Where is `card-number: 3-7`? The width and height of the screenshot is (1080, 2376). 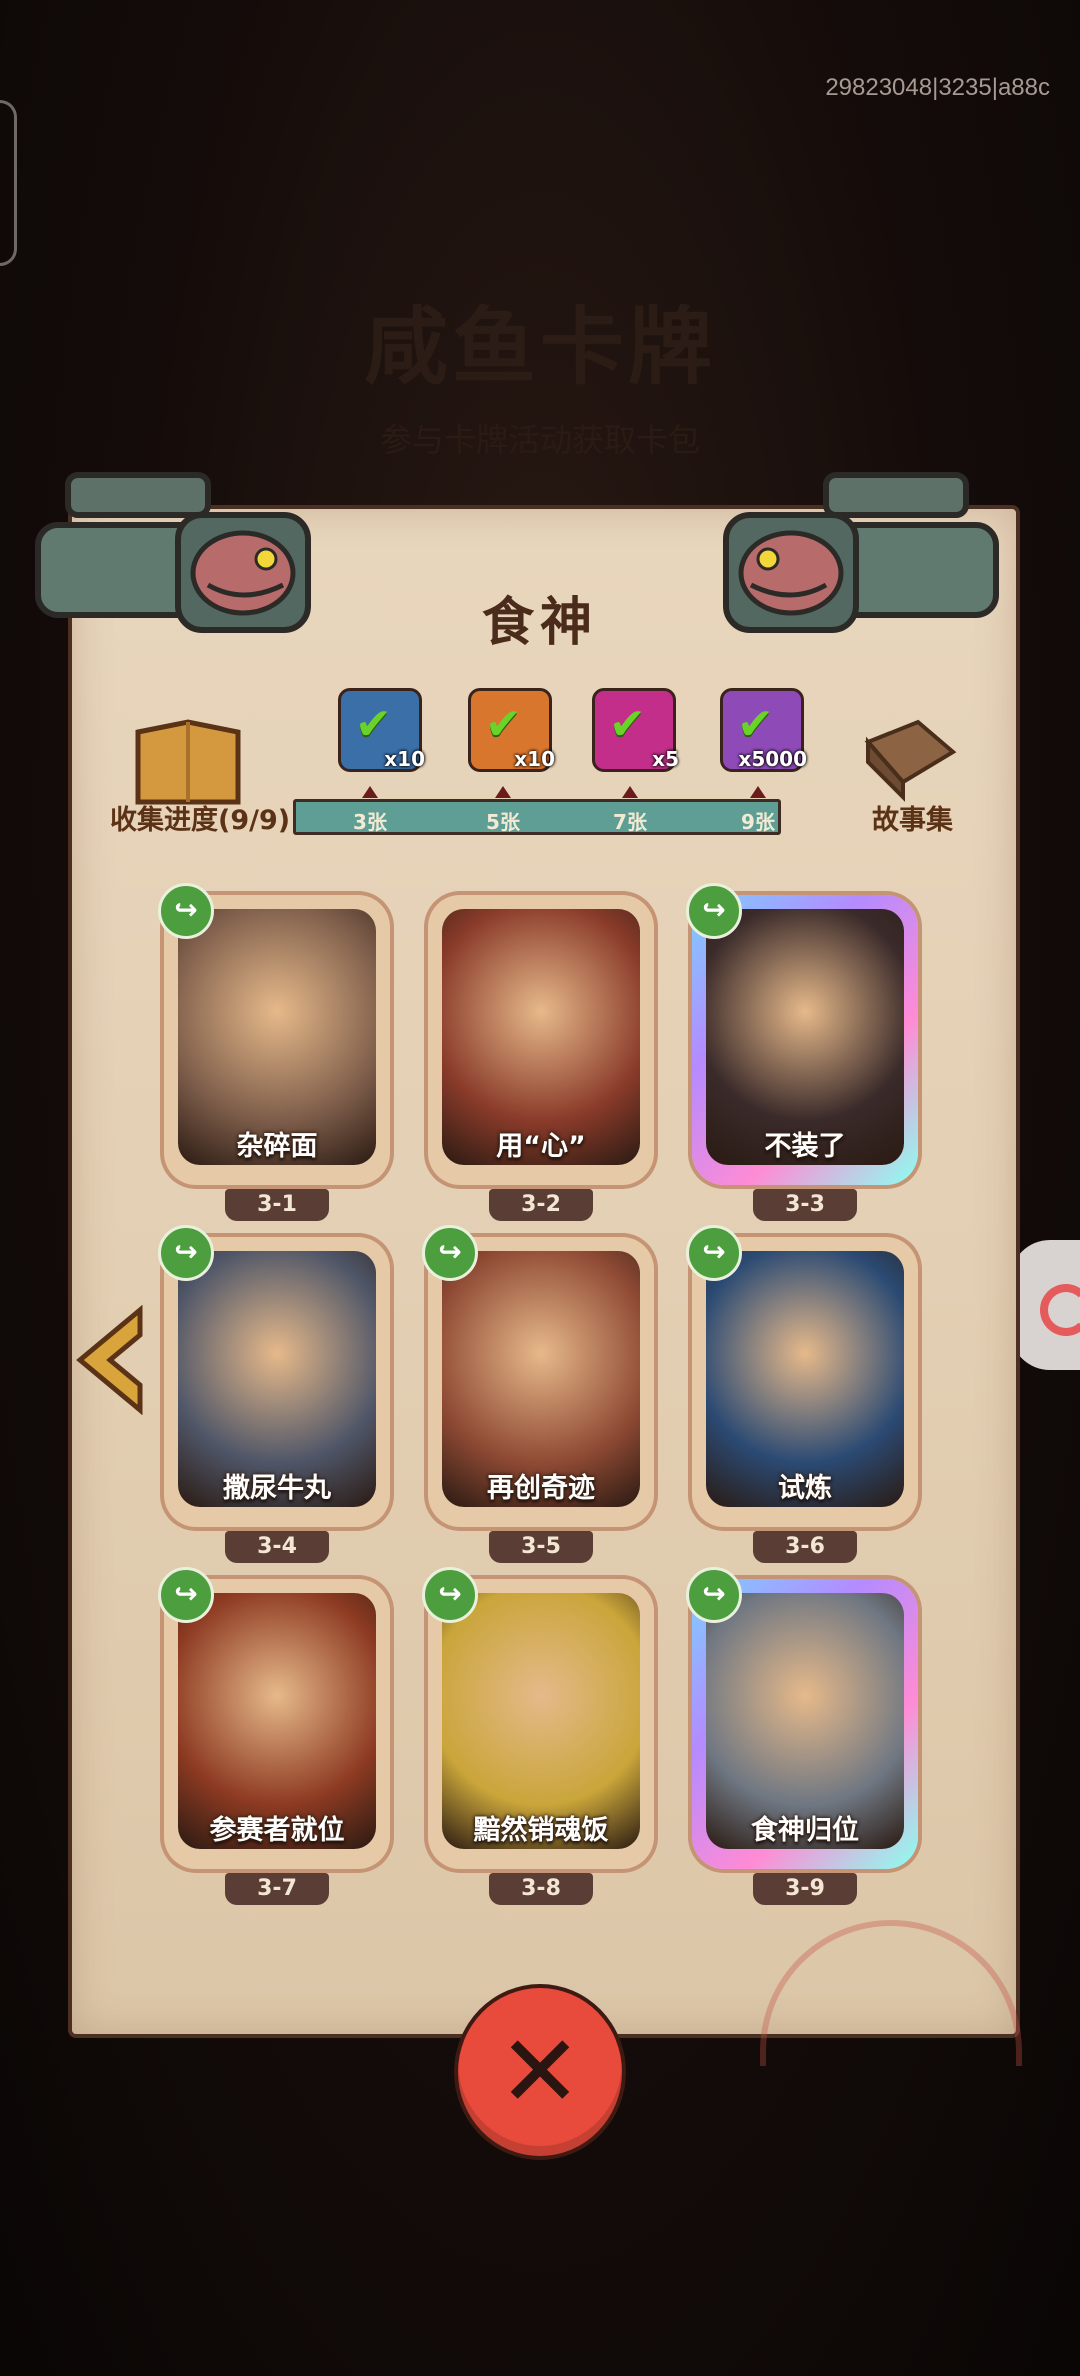 card-number: 3-7 is located at coordinates (277, 1889).